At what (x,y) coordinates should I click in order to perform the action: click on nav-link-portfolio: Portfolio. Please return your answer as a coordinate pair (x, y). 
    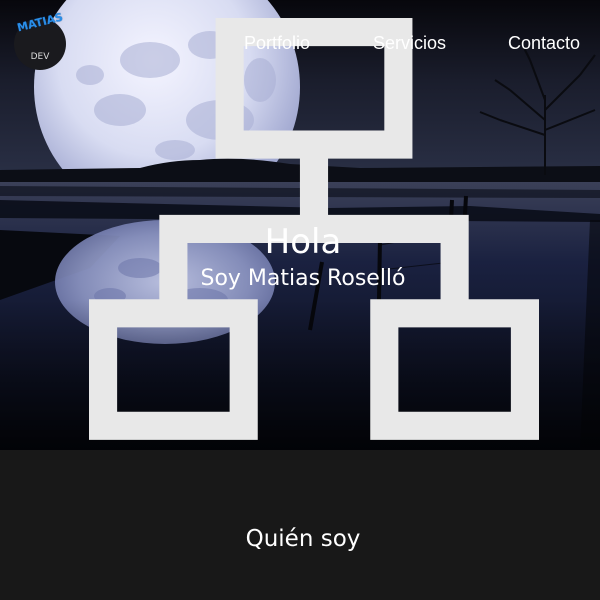
    Looking at the image, I should click on (277, 43).